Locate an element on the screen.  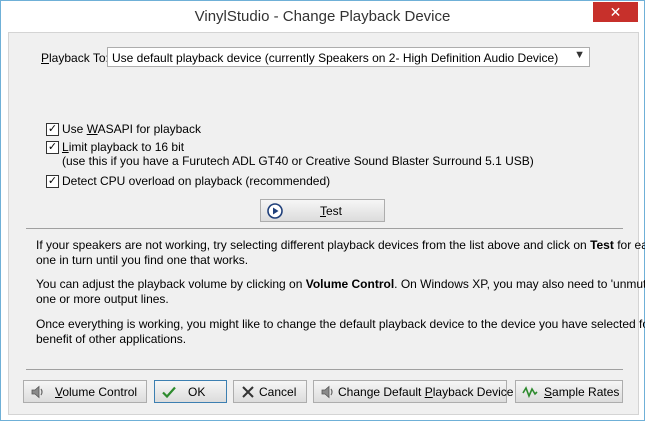
window-title: VinylStudio - Change Playback Device is located at coordinates (322, 16).